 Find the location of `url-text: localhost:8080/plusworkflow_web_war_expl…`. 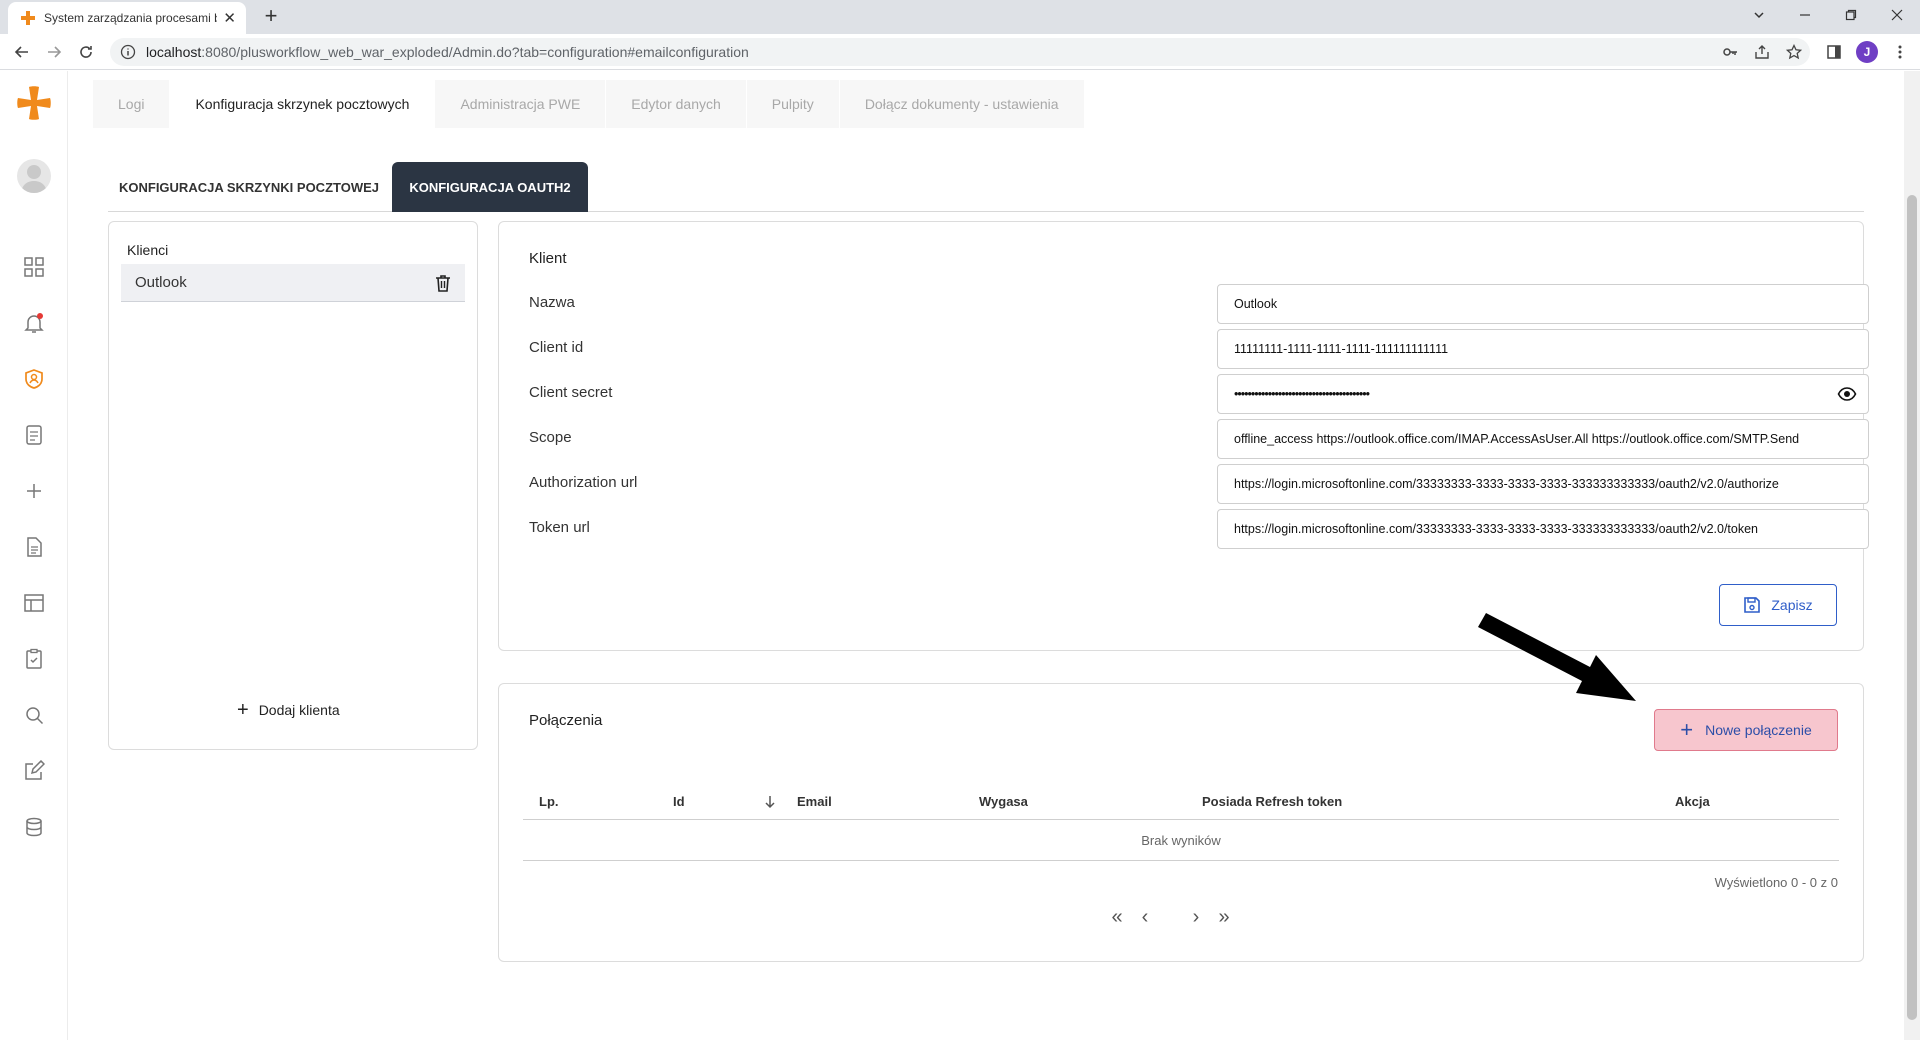

url-text: localhost:8080/plusworkflow_web_war_expl… is located at coordinates (447, 52).